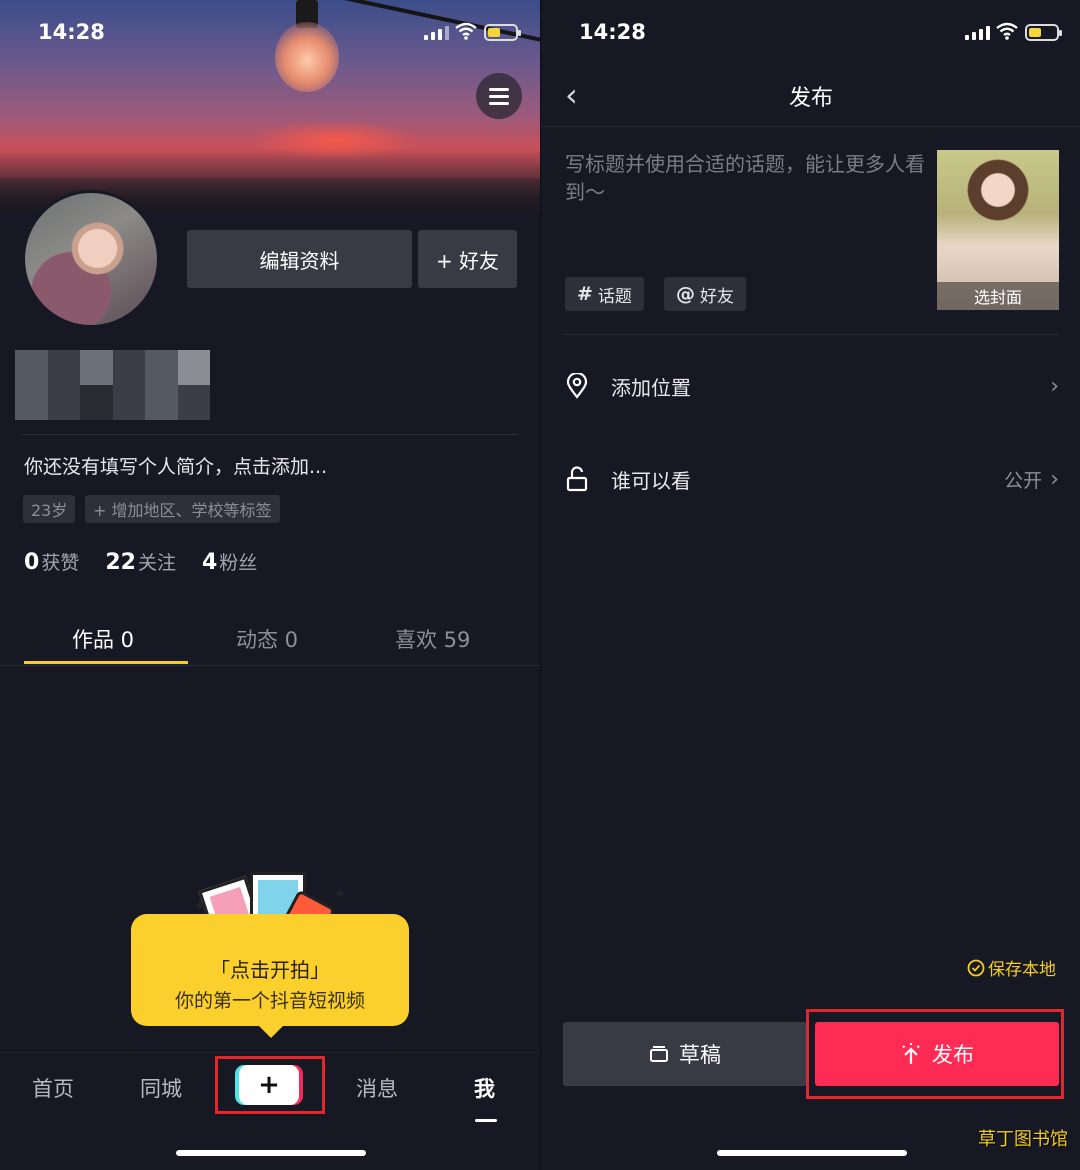  What do you see at coordinates (229, 561) in the screenshot?
I see `followers-stat: 4 粉丝` at bounding box center [229, 561].